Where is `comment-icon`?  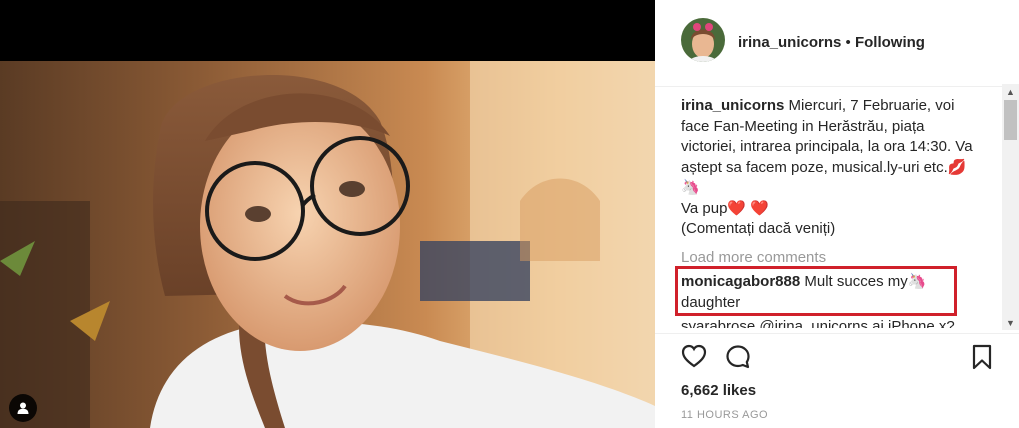 comment-icon is located at coordinates (738, 359).